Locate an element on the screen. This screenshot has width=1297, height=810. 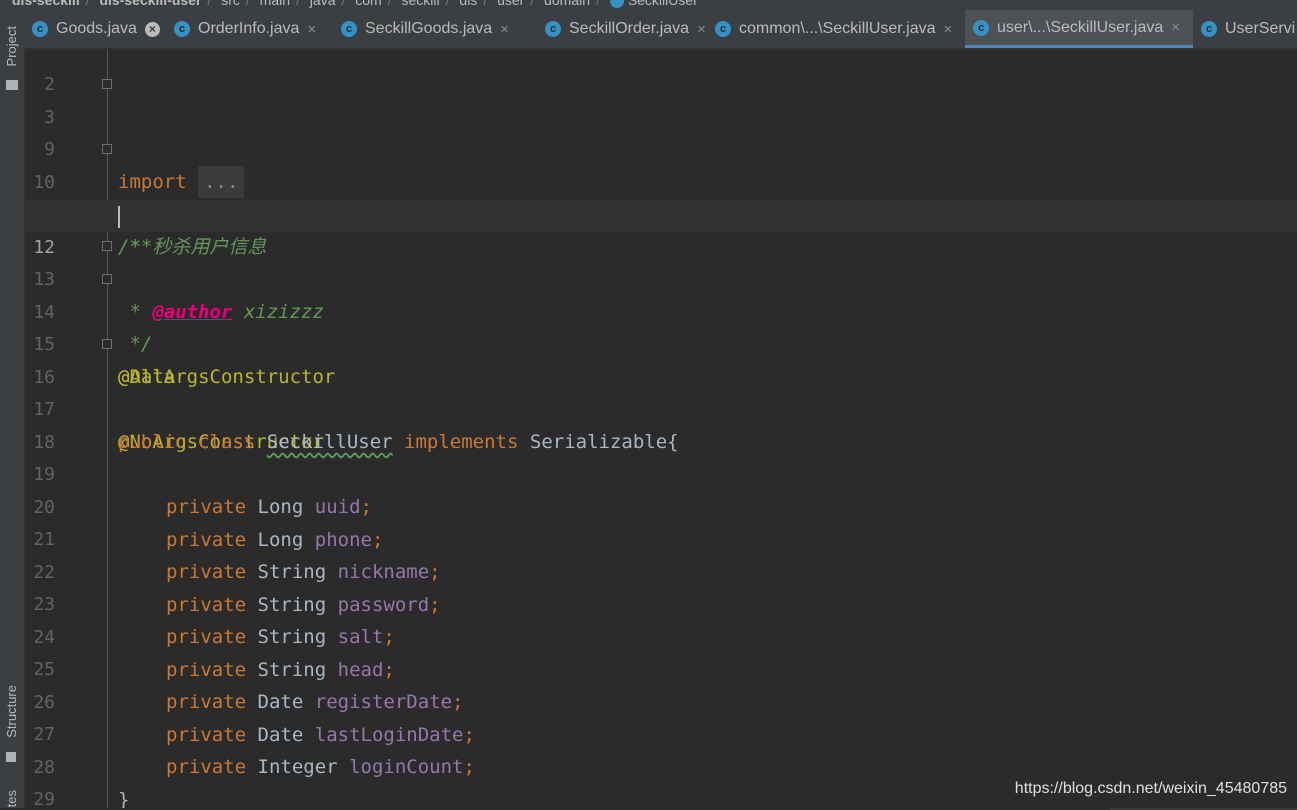
breadcrumb-item: user is located at coordinates (510, 4).